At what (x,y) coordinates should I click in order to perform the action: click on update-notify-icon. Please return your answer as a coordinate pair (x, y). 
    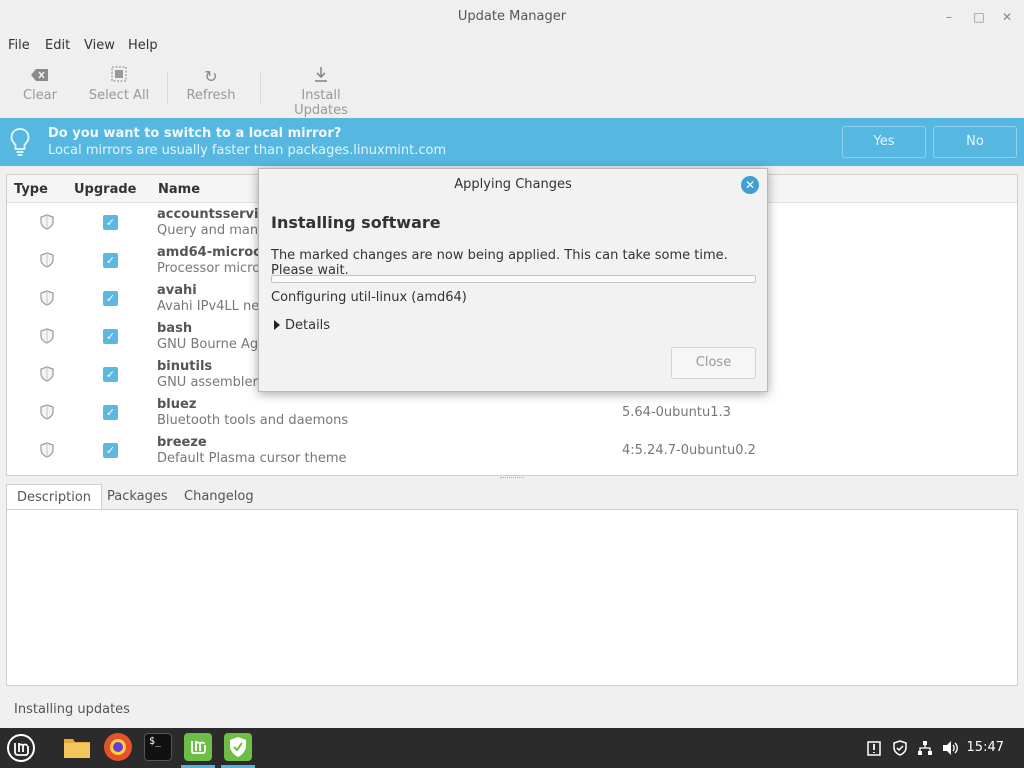
    Looking at the image, I should click on (874, 748).